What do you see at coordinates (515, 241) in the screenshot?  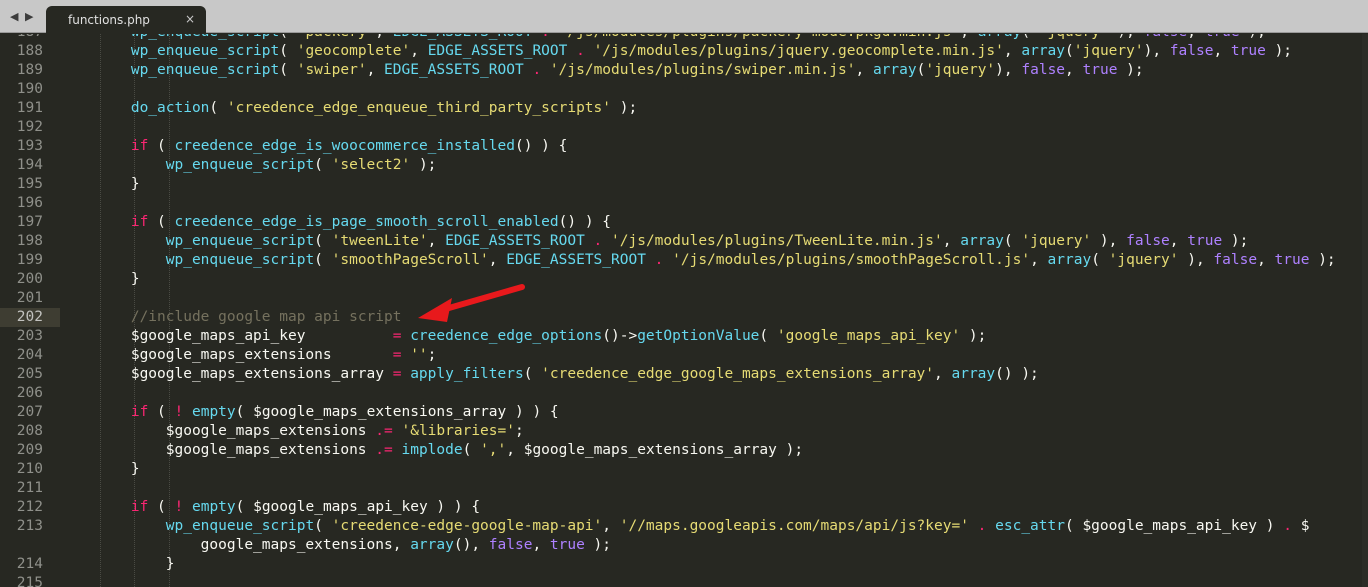 I see `code-token: EDGE_ASSETS_ROOT` at bounding box center [515, 241].